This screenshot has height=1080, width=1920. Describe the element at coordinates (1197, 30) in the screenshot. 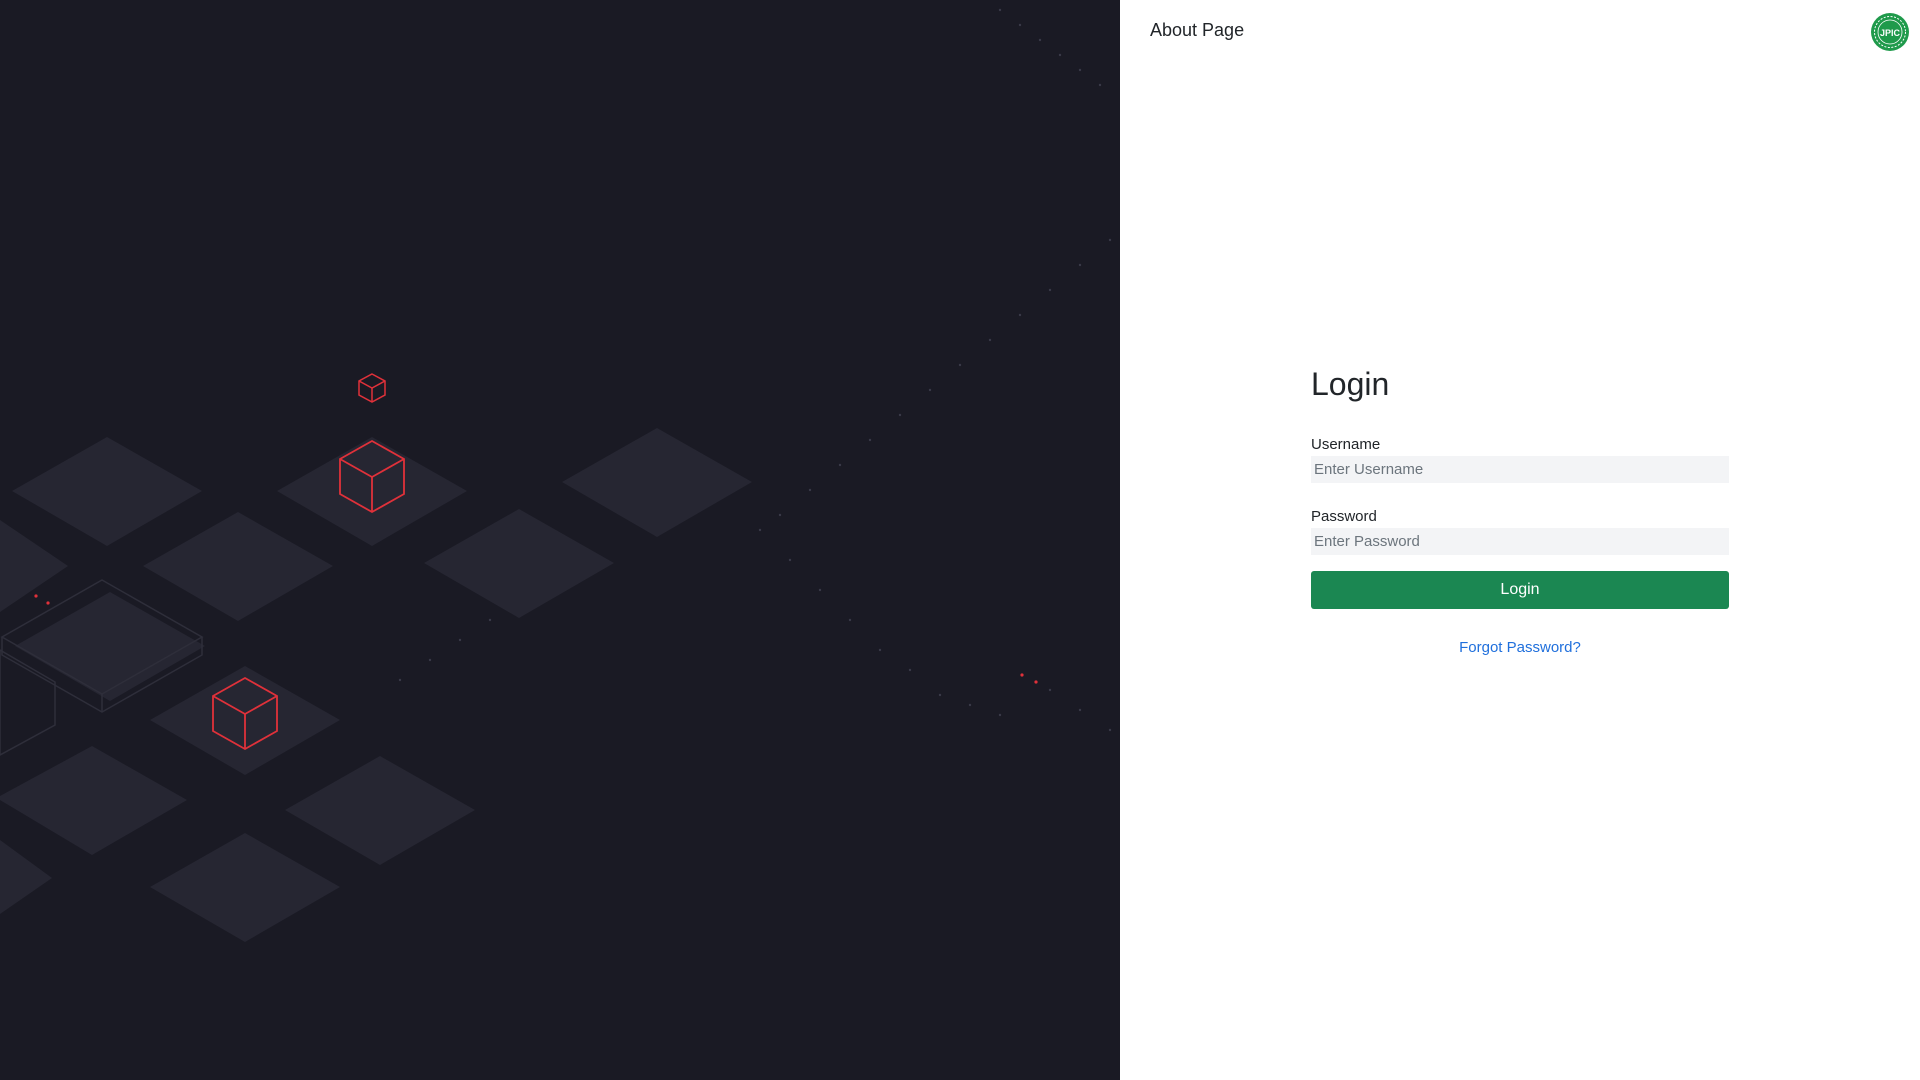

I see `about-page-link: About Page` at that location.